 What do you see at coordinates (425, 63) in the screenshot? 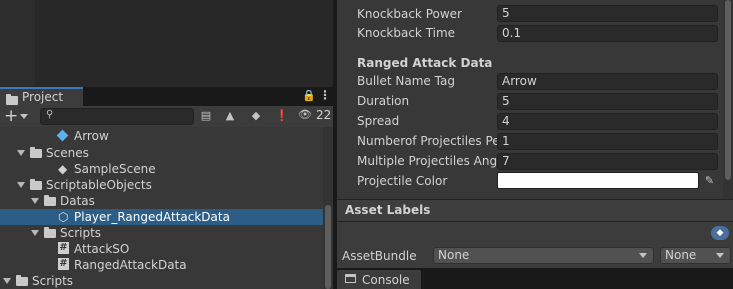
I see `section-title-ranged-attack-data: Ranged Attack Data` at bounding box center [425, 63].